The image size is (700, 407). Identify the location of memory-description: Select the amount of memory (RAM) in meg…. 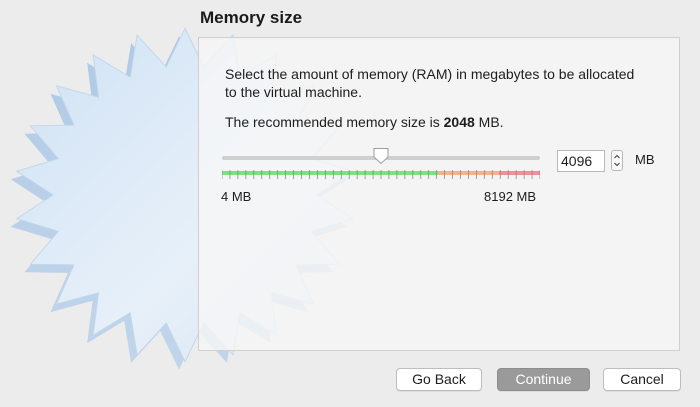
(430, 83).